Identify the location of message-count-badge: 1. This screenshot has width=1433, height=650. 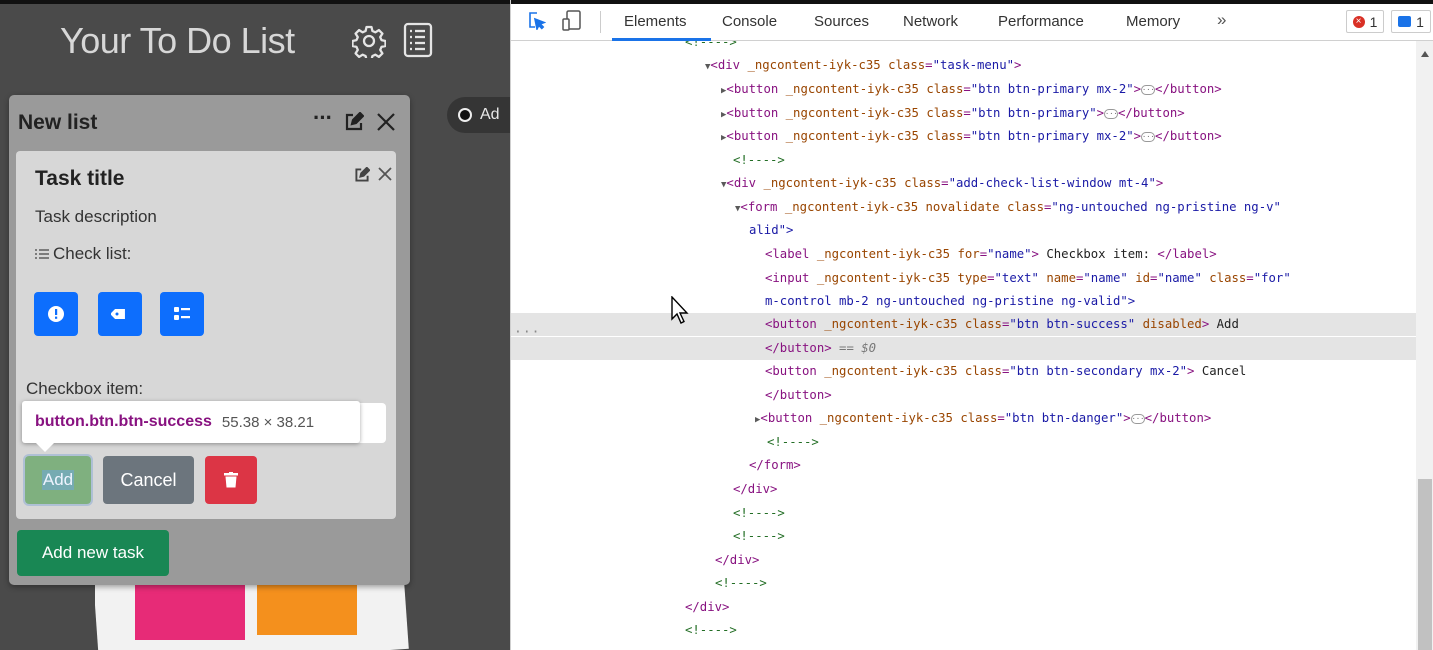
(1411, 21).